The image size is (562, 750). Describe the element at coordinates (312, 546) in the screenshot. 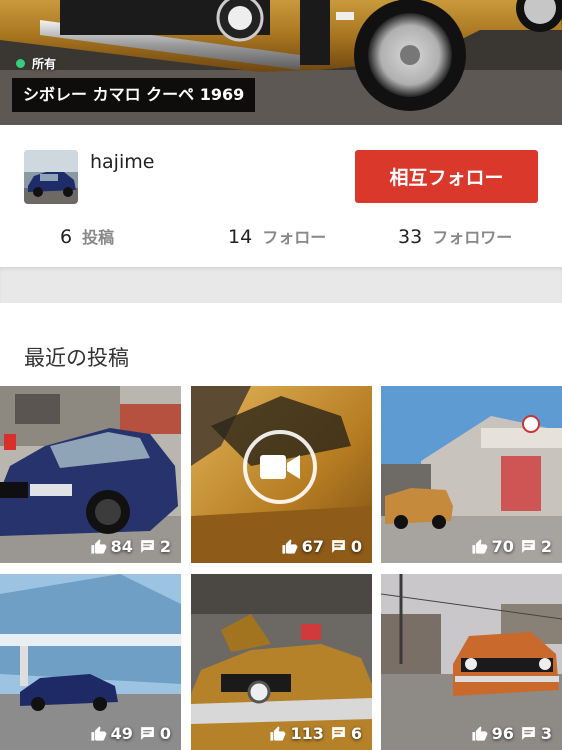

I see `like-count: 67` at that location.